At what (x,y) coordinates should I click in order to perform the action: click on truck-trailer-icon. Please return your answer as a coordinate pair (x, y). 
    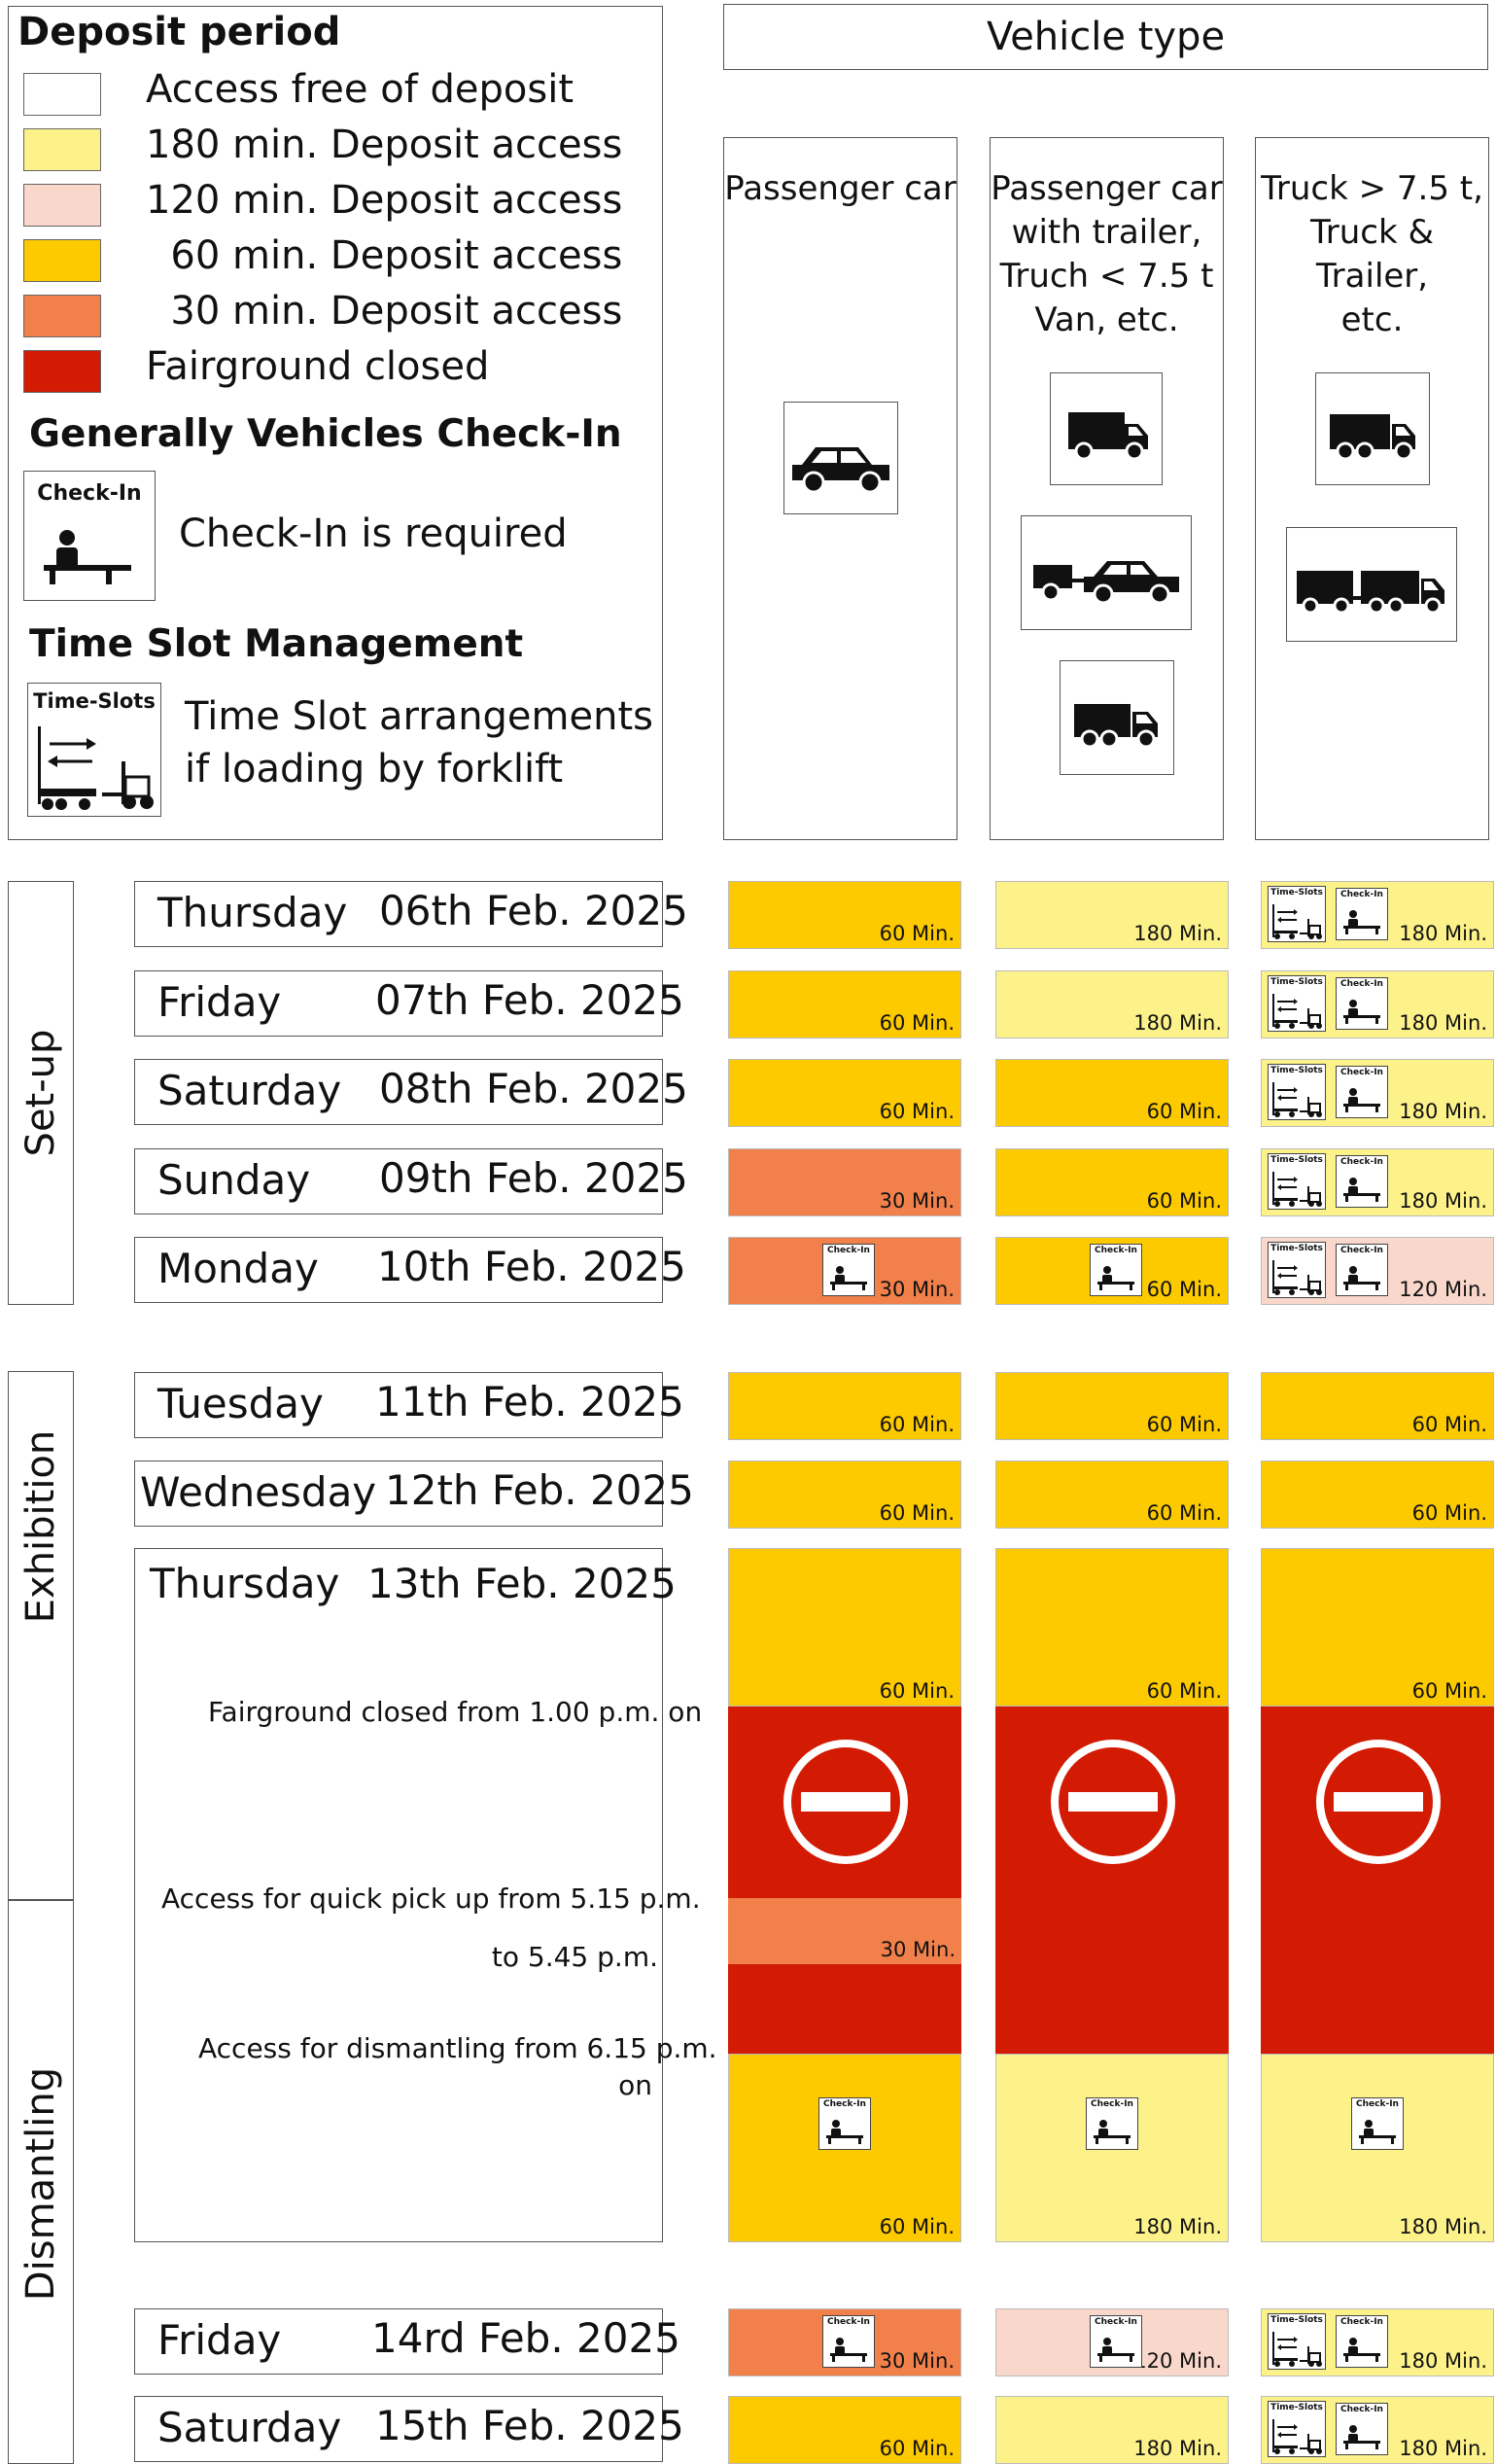
    Looking at the image, I should click on (1371, 584).